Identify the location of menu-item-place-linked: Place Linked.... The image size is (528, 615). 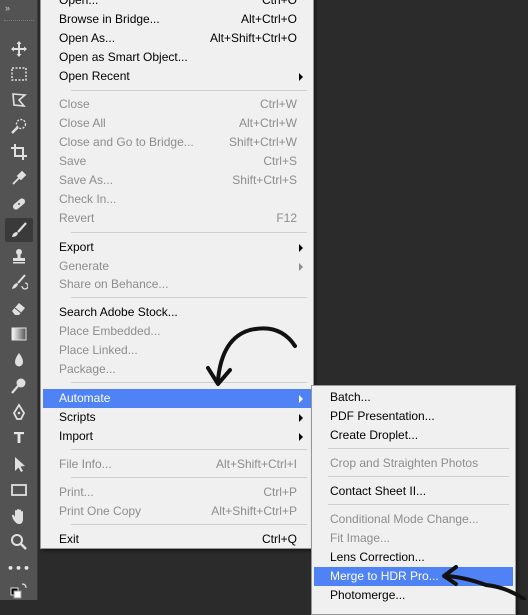
(177, 350).